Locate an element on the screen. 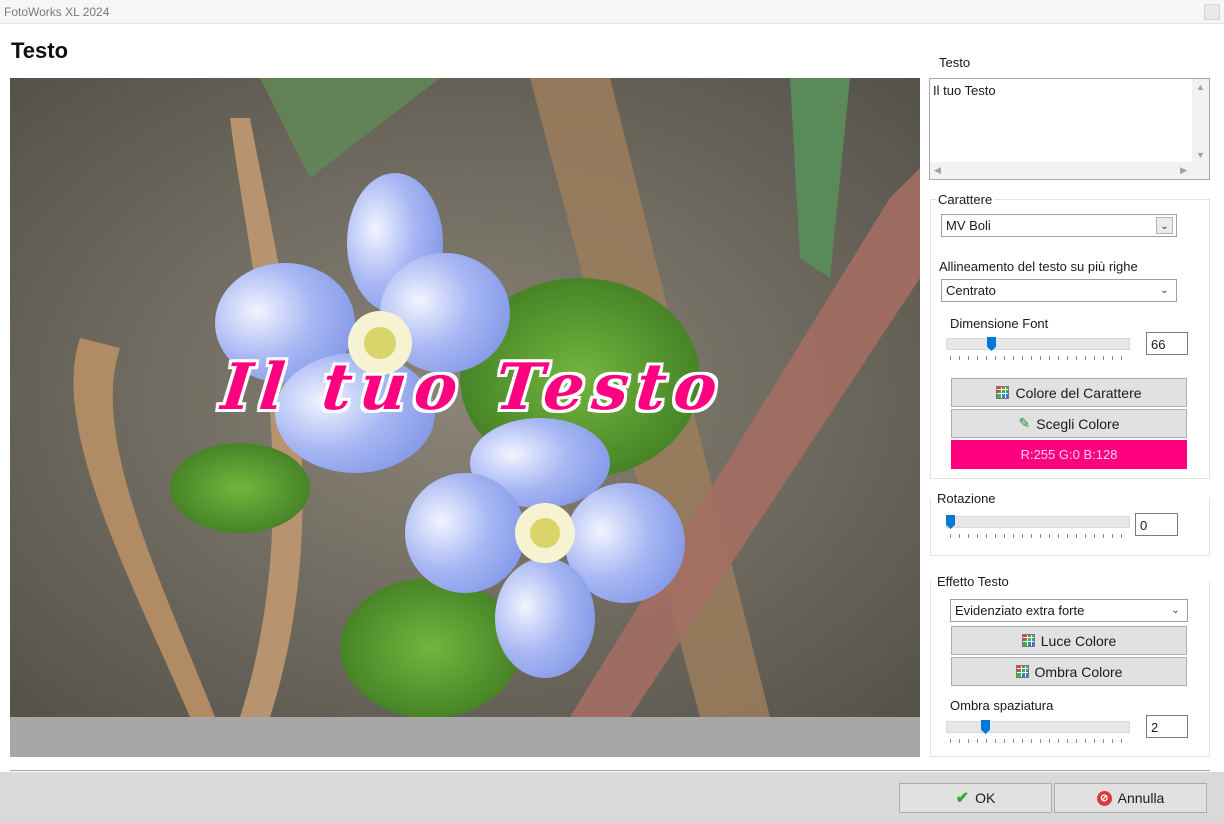  pick-color-button-label: Scegli Colore is located at coordinates (1078, 423).